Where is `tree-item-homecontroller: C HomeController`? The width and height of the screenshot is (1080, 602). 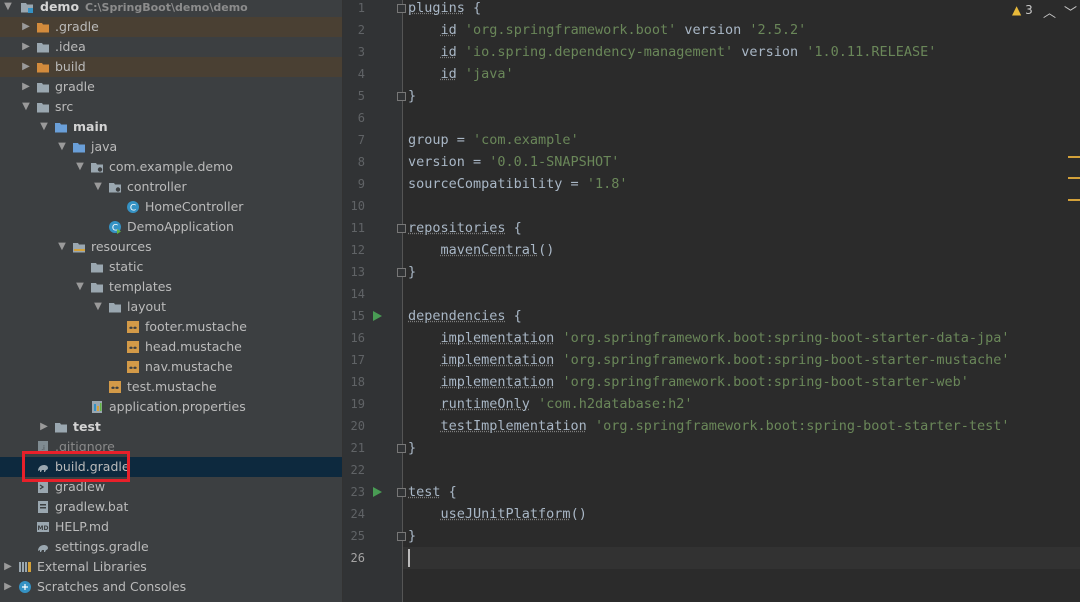
tree-item-homecontroller: C HomeController is located at coordinates (171, 207).